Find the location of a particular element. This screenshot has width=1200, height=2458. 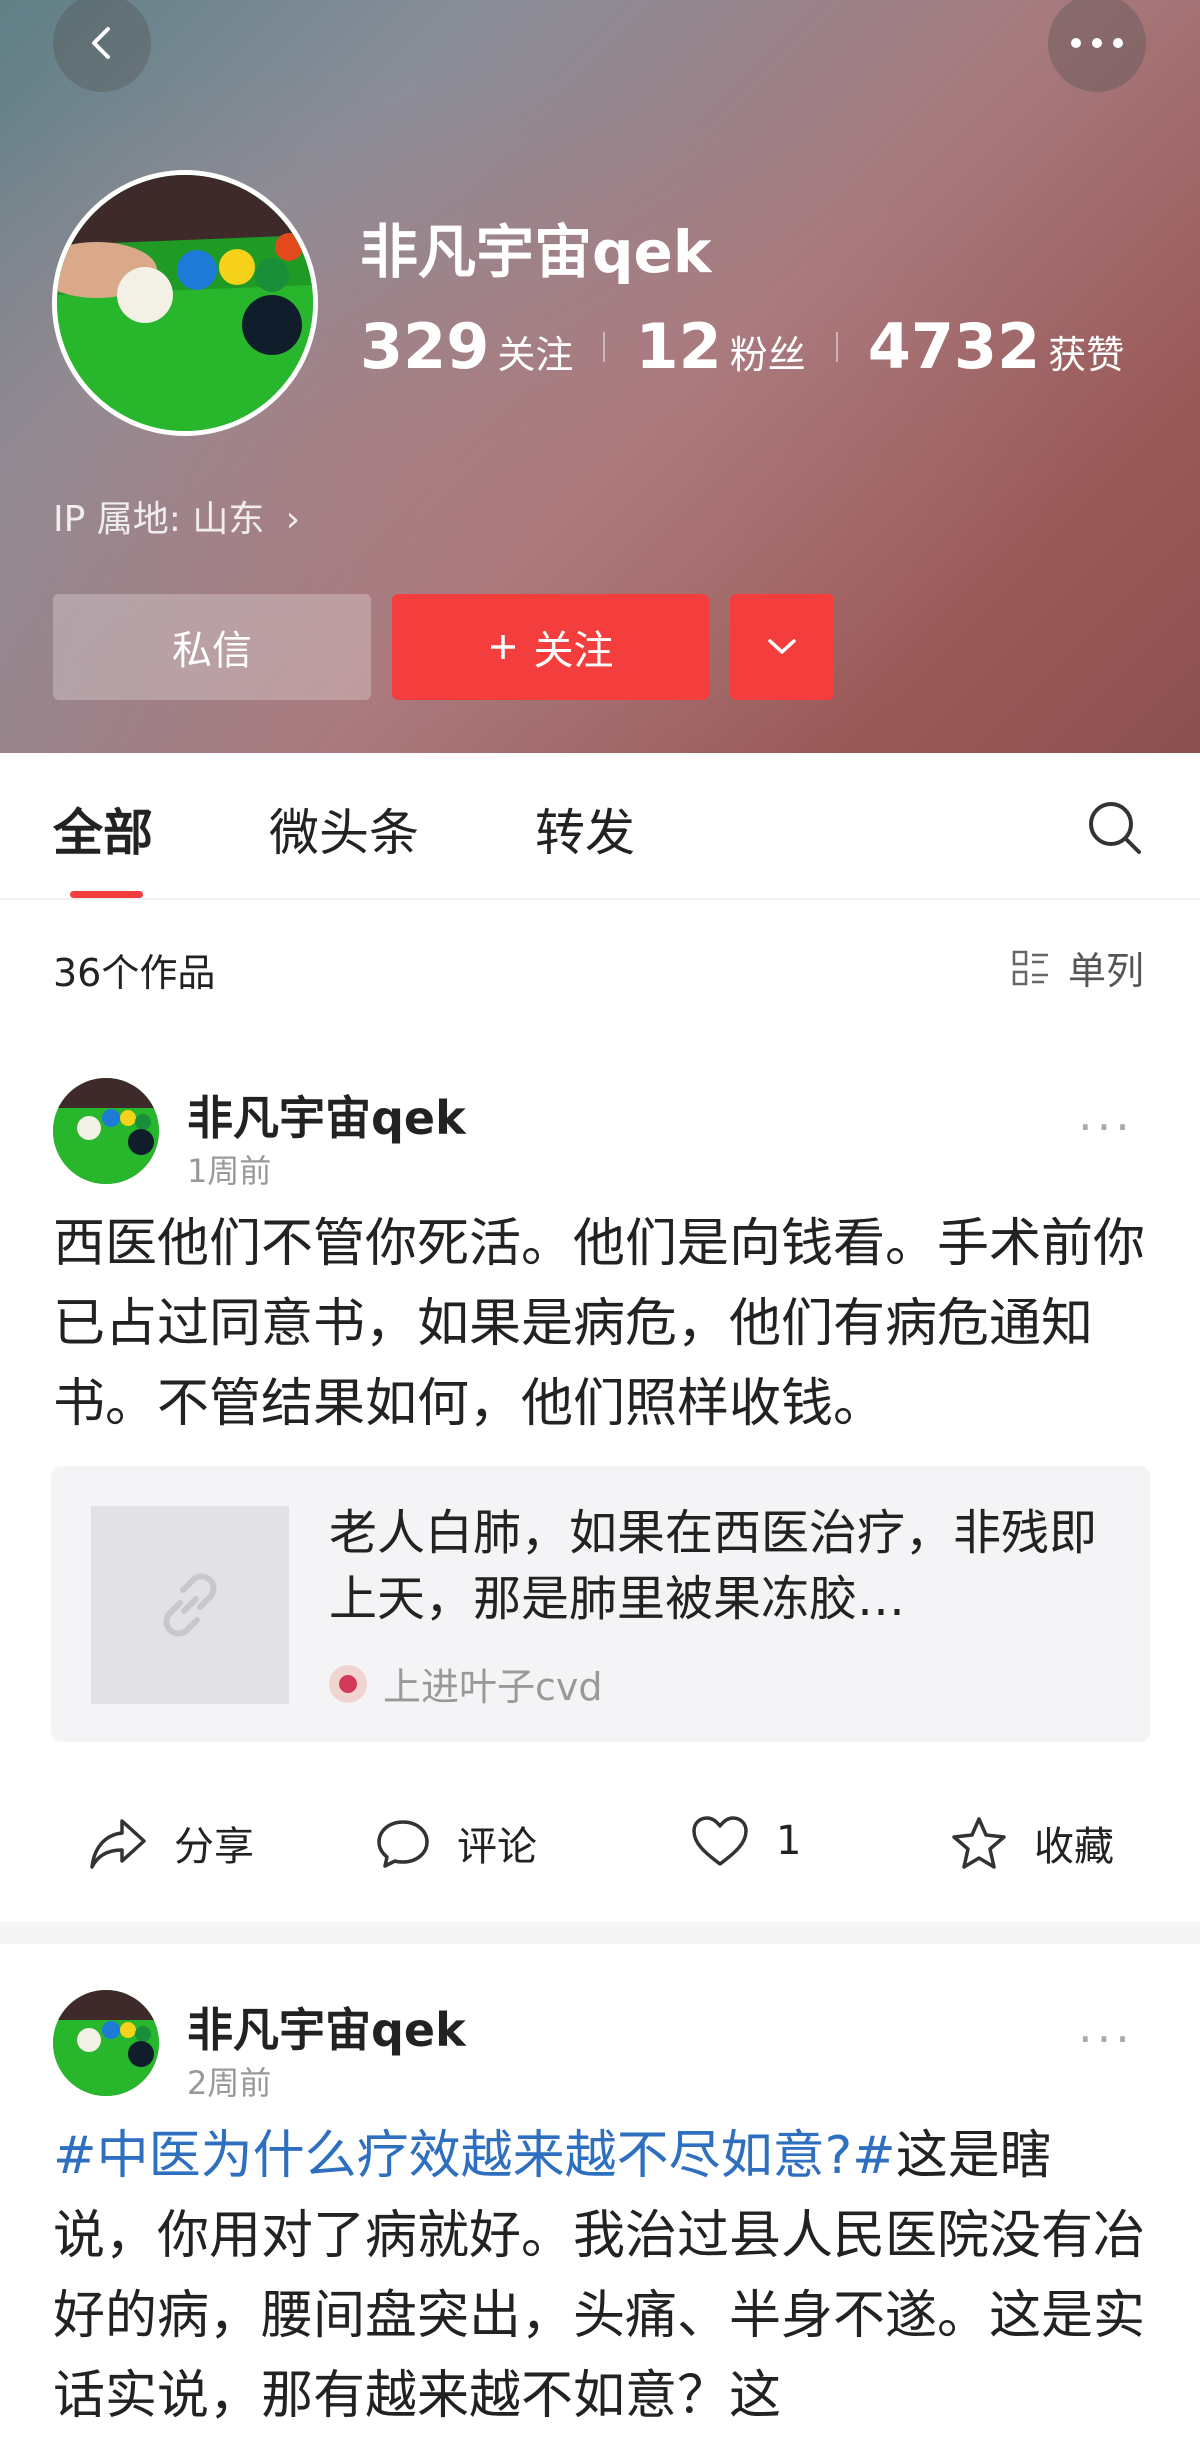

post-timestamp: 2周前 is located at coordinates (229, 2083).